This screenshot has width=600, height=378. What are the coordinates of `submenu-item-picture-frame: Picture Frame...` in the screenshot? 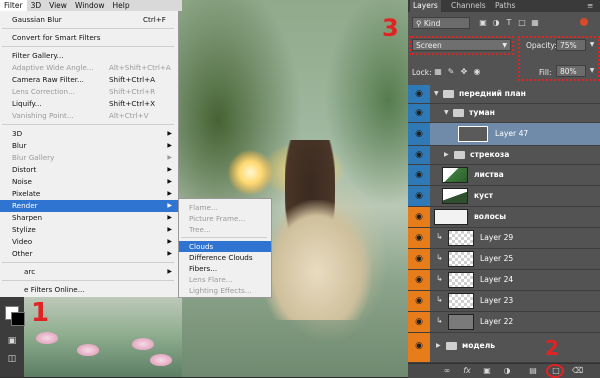 It's located at (225, 218).